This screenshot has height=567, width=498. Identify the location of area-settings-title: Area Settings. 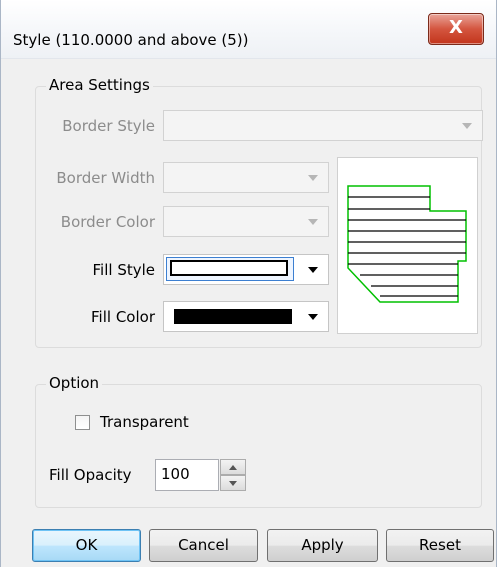
(99, 85).